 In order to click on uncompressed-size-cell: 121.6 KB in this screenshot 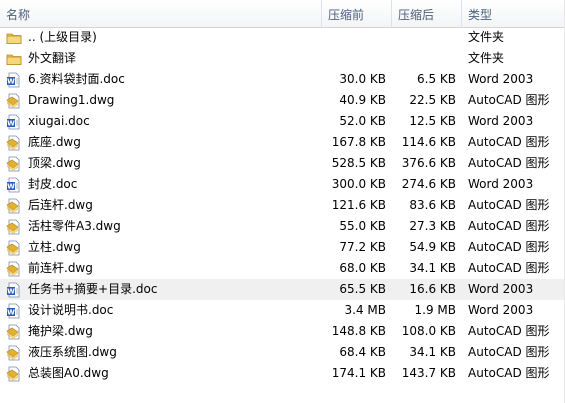, I will do `click(358, 205)`.